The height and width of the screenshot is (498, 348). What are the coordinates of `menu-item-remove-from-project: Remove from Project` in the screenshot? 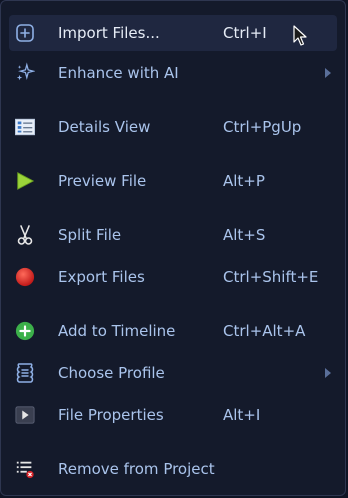 It's located at (173, 469).